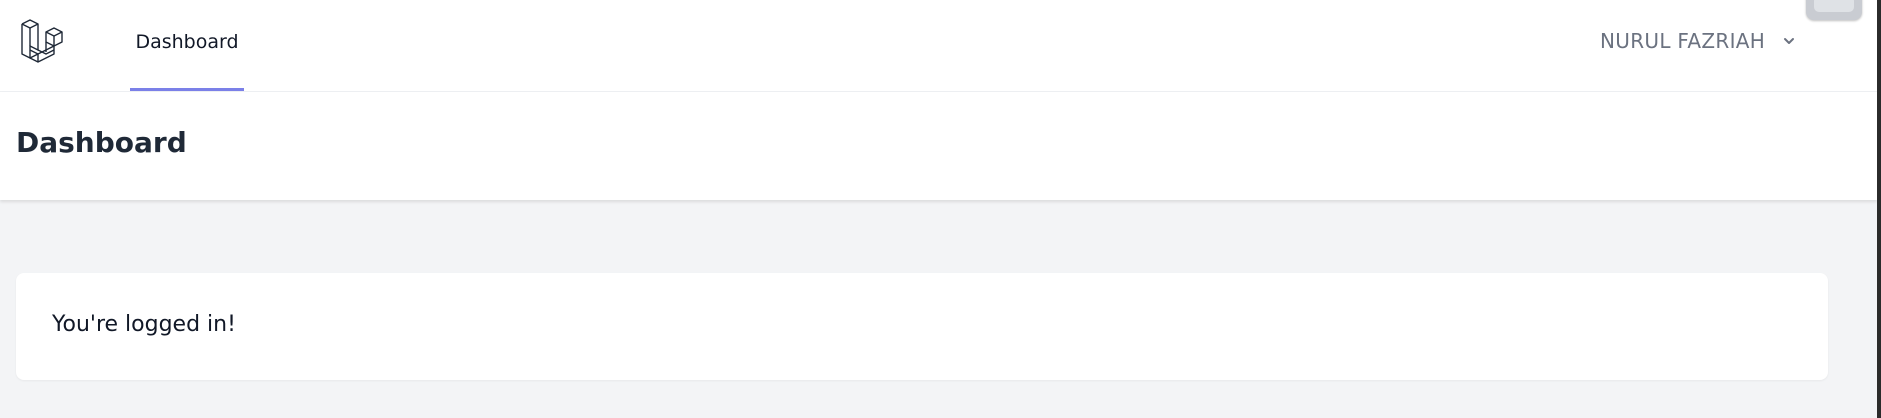  What do you see at coordinates (144, 324) in the screenshot?
I see `login-status-message: You're logged in!` at bounding box center [144, 324].